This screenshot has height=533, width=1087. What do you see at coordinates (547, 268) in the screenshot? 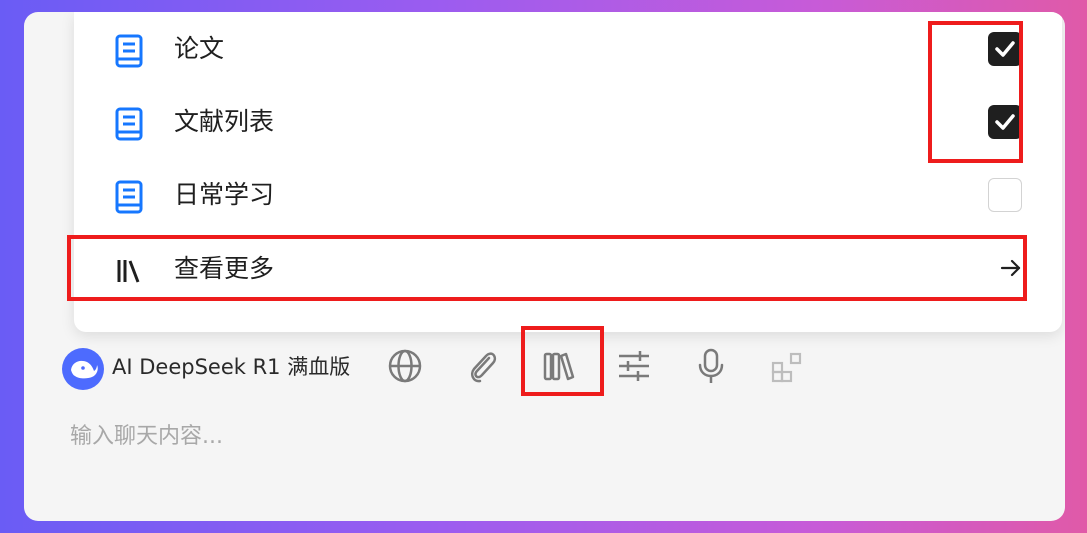
I see `annotation-view-more-highlight` at bounding box center [547, 268].